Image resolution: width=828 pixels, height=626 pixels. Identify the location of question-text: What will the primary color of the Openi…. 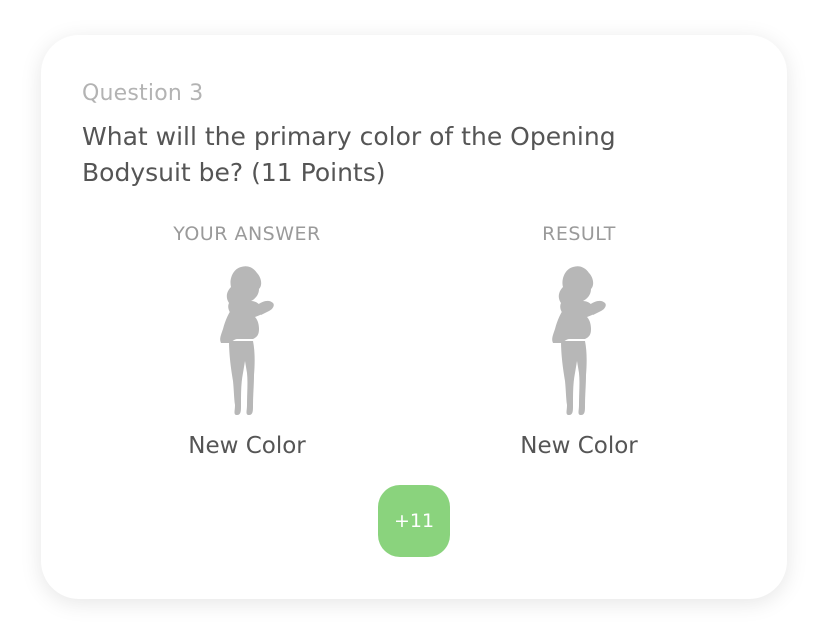
(349, 154).